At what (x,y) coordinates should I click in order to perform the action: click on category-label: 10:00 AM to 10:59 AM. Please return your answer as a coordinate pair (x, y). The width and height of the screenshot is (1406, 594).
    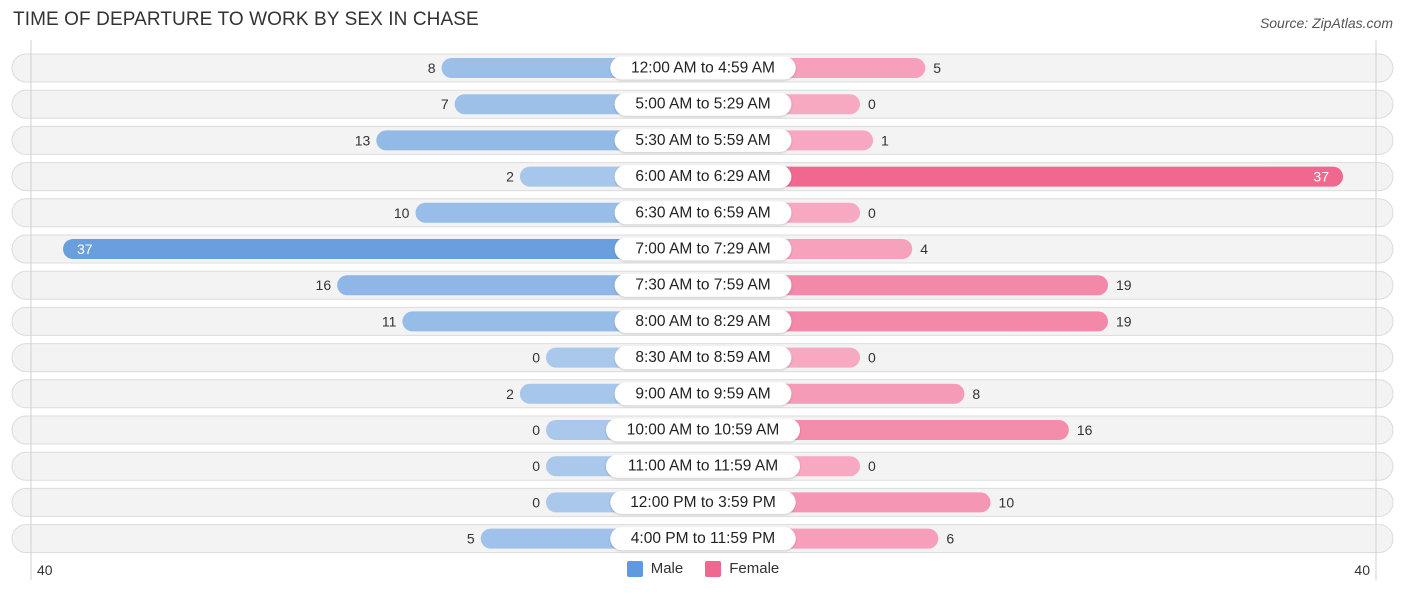
    Looking at the image, I should click on (703, 430).